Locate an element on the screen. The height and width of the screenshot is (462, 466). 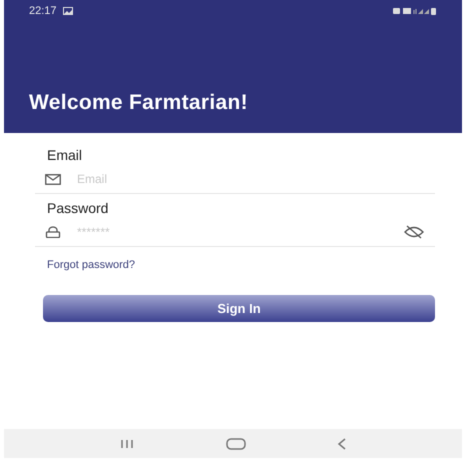
welcome-title: Welcome Farmtarian! is located at coordinates (139, 103).